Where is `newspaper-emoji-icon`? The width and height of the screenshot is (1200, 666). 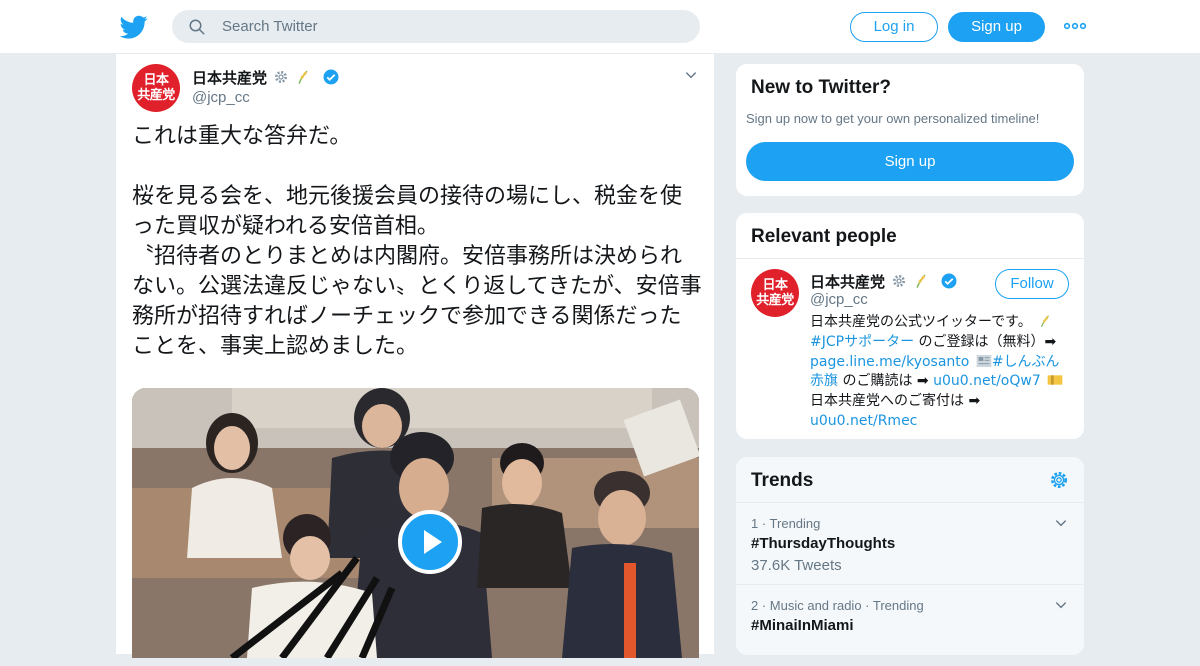 newspaper-emoji-icon is located at coordinates (984, 360).